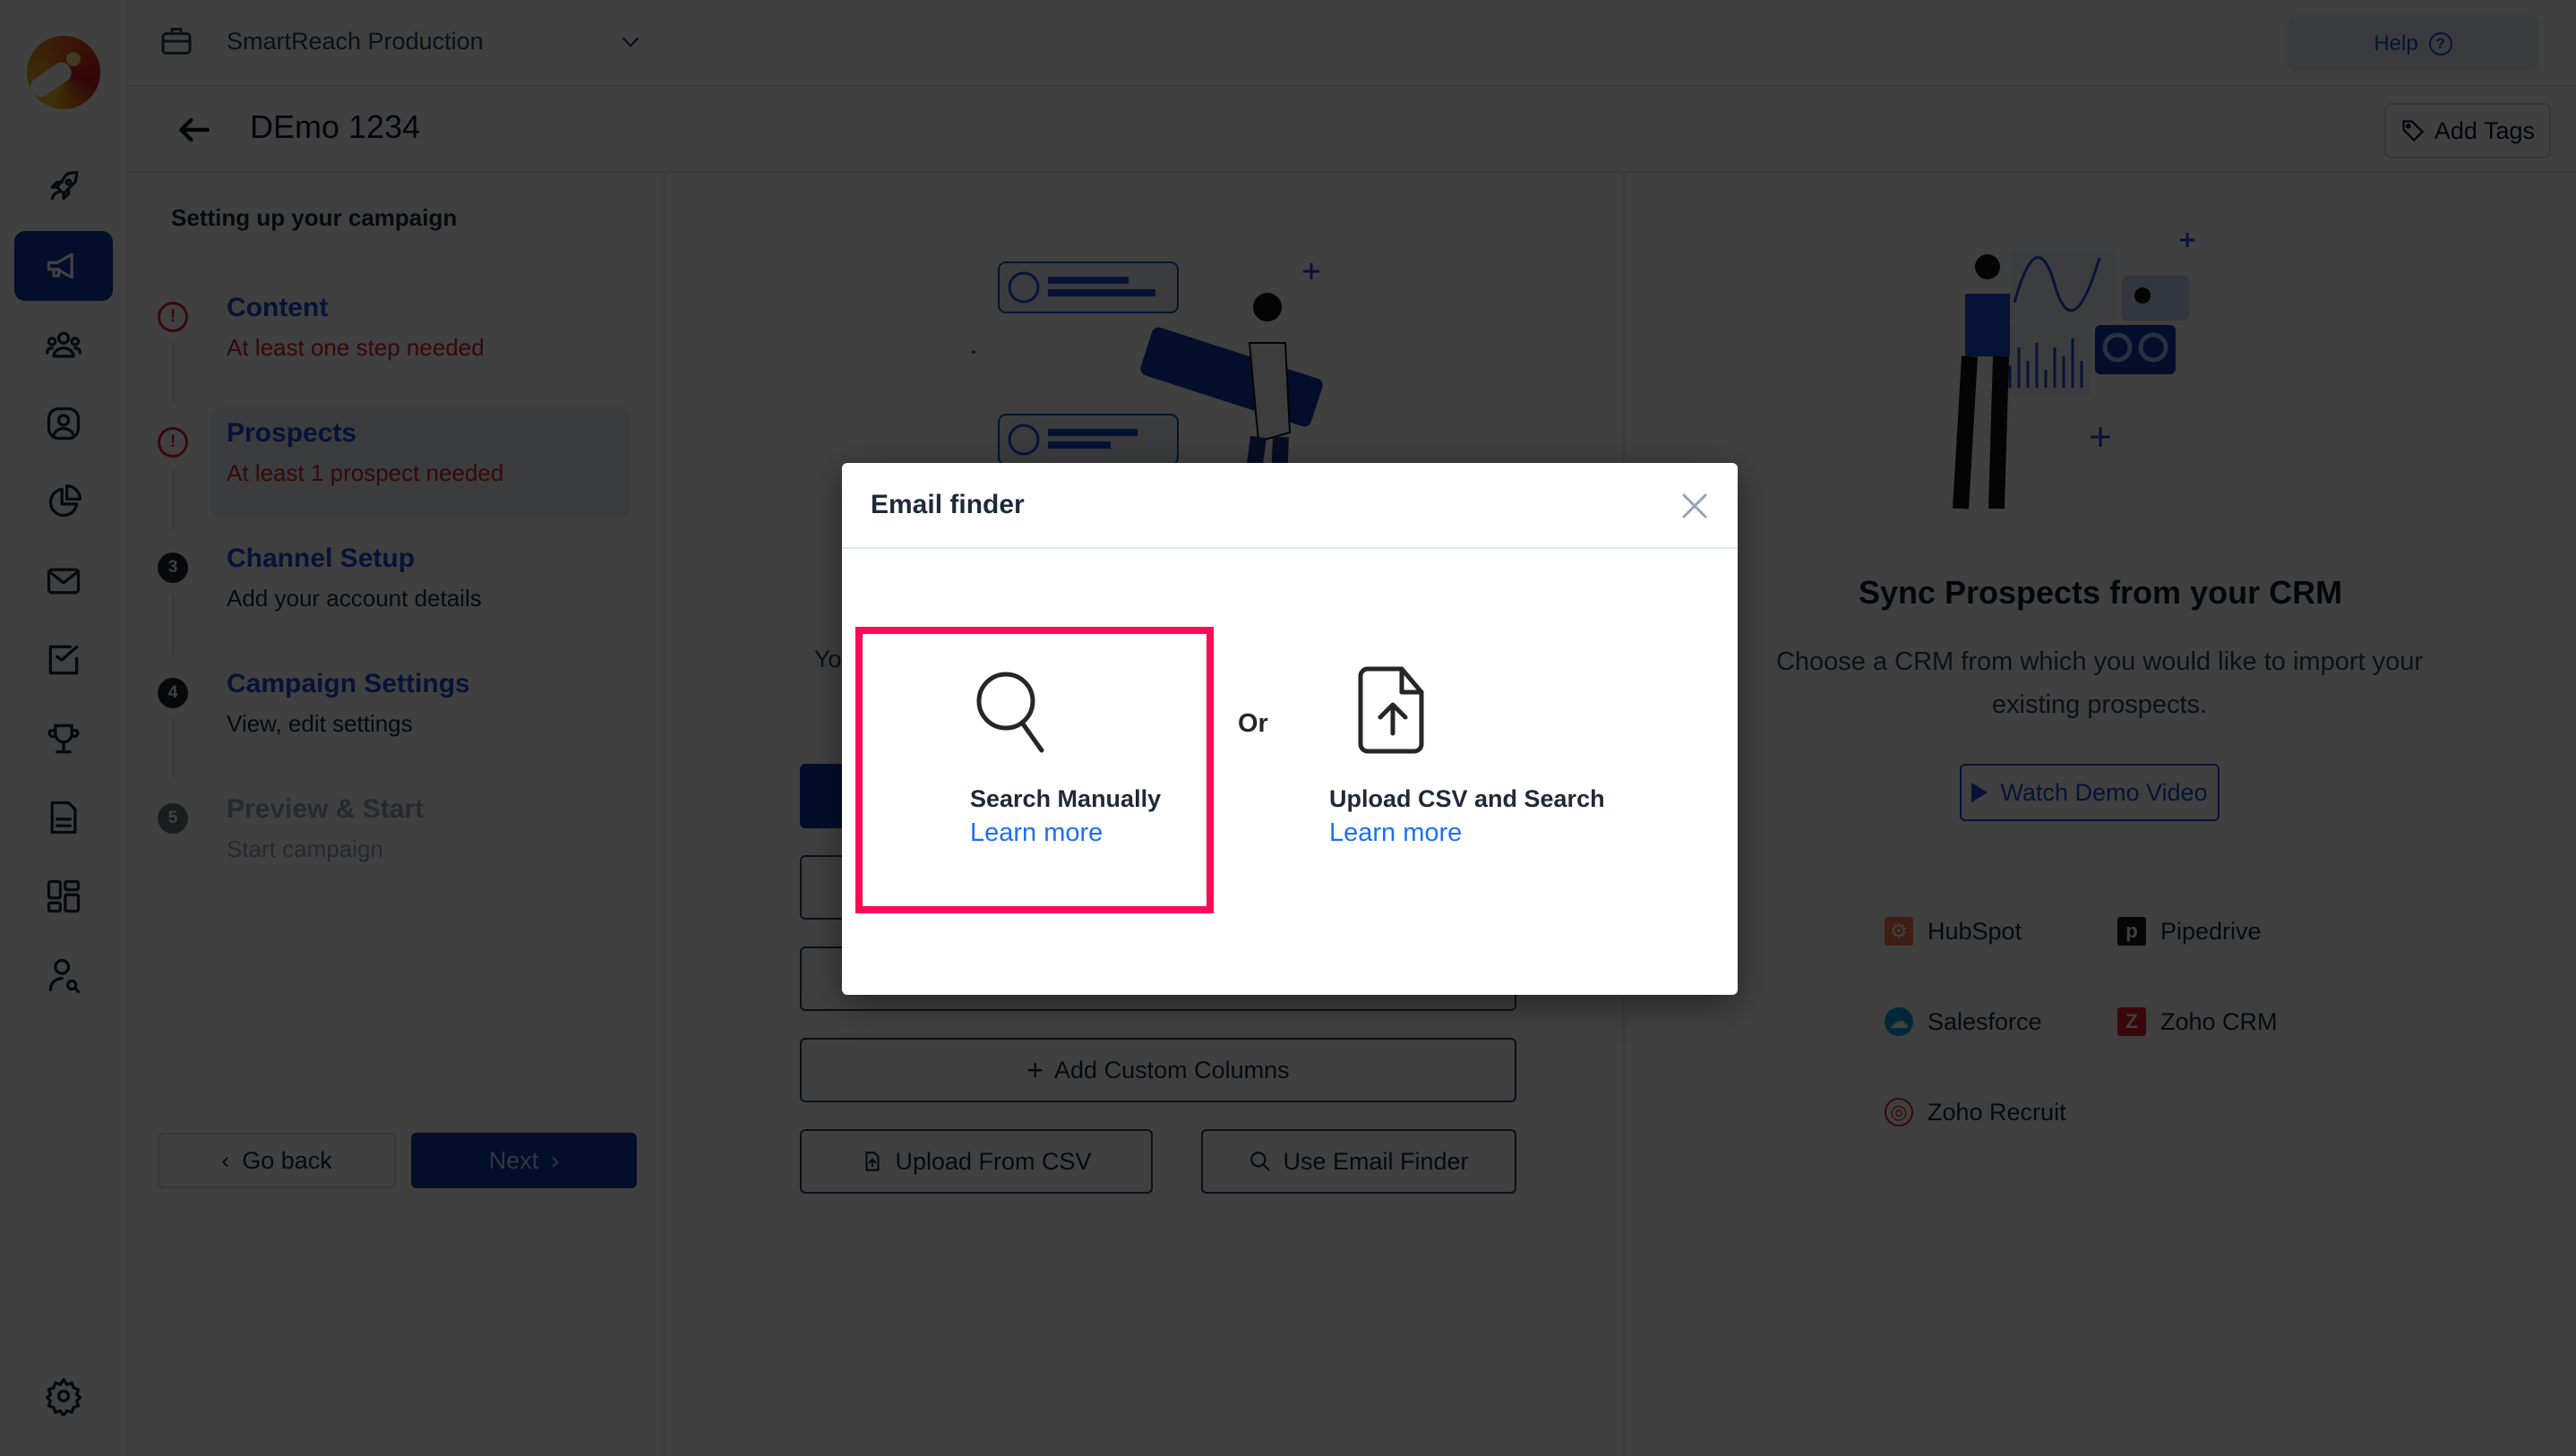 This screenshot has width=2576, height=1456. I want to click on modal-header: Email finder, so click(1290, 506).